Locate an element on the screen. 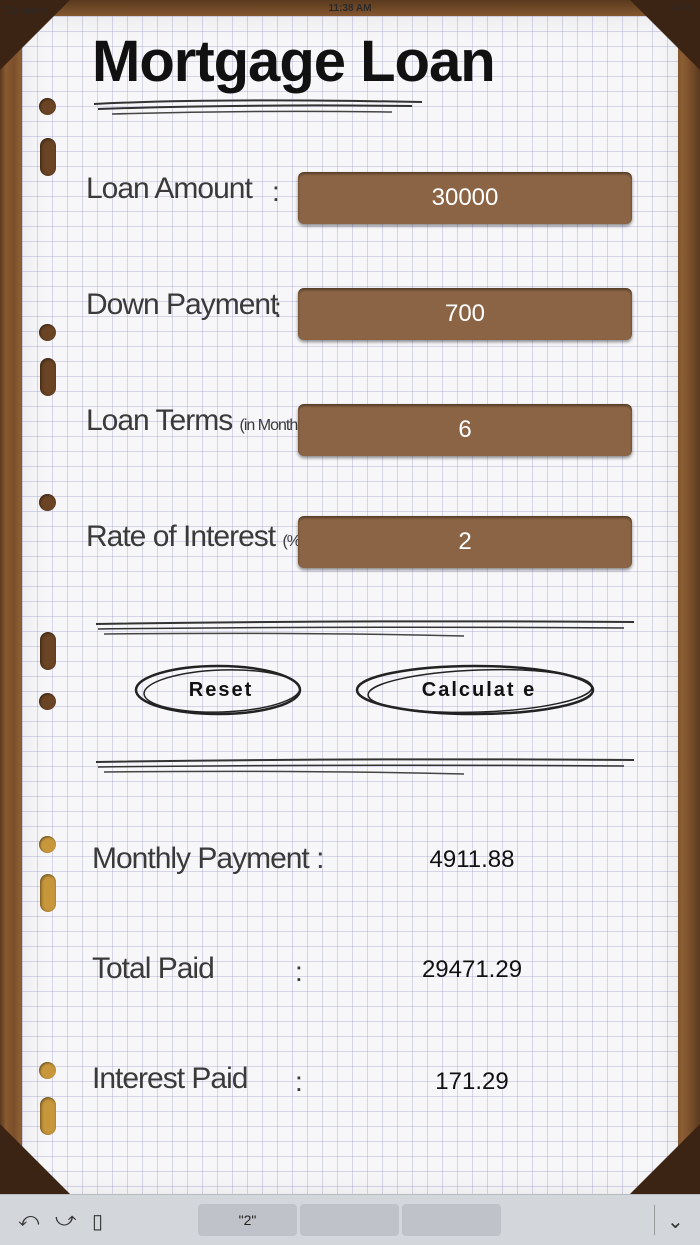  loan-terms-label: Loan Terms (in Months): is located at coordinates (201, 420).